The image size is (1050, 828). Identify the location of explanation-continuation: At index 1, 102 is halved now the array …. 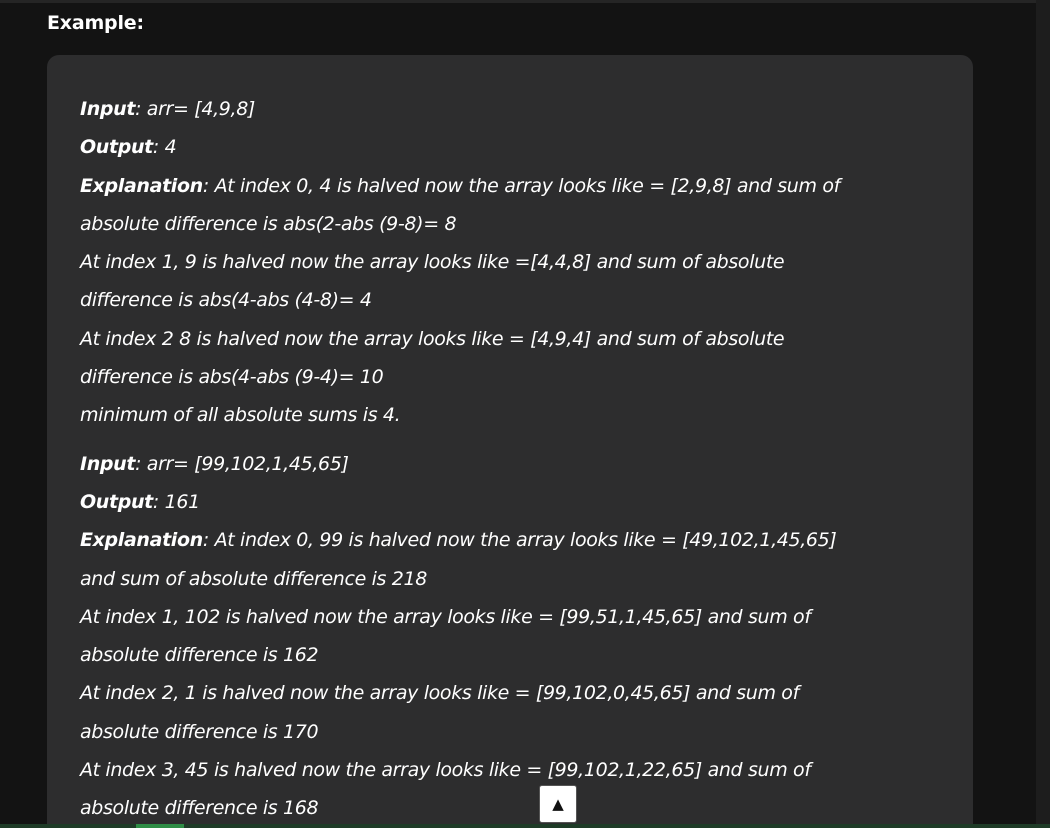
(445, 616).